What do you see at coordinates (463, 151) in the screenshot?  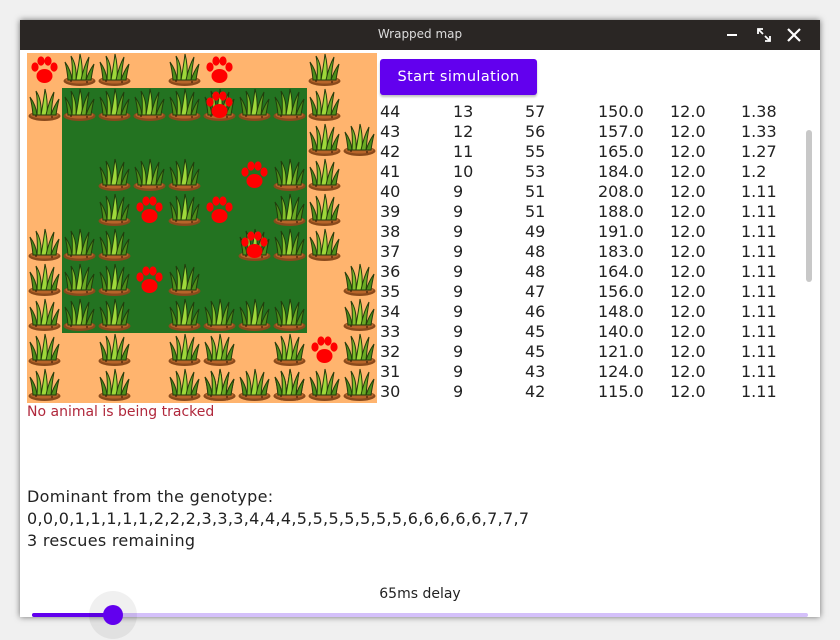 I see `stats-cell: 11` at bounding box center [463, 151].